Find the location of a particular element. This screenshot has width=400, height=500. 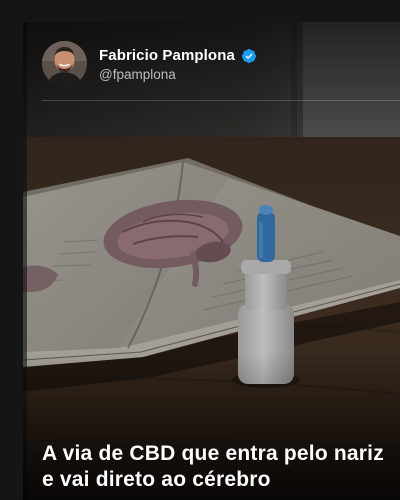

author-avatar is located at coordinates (64, 63).